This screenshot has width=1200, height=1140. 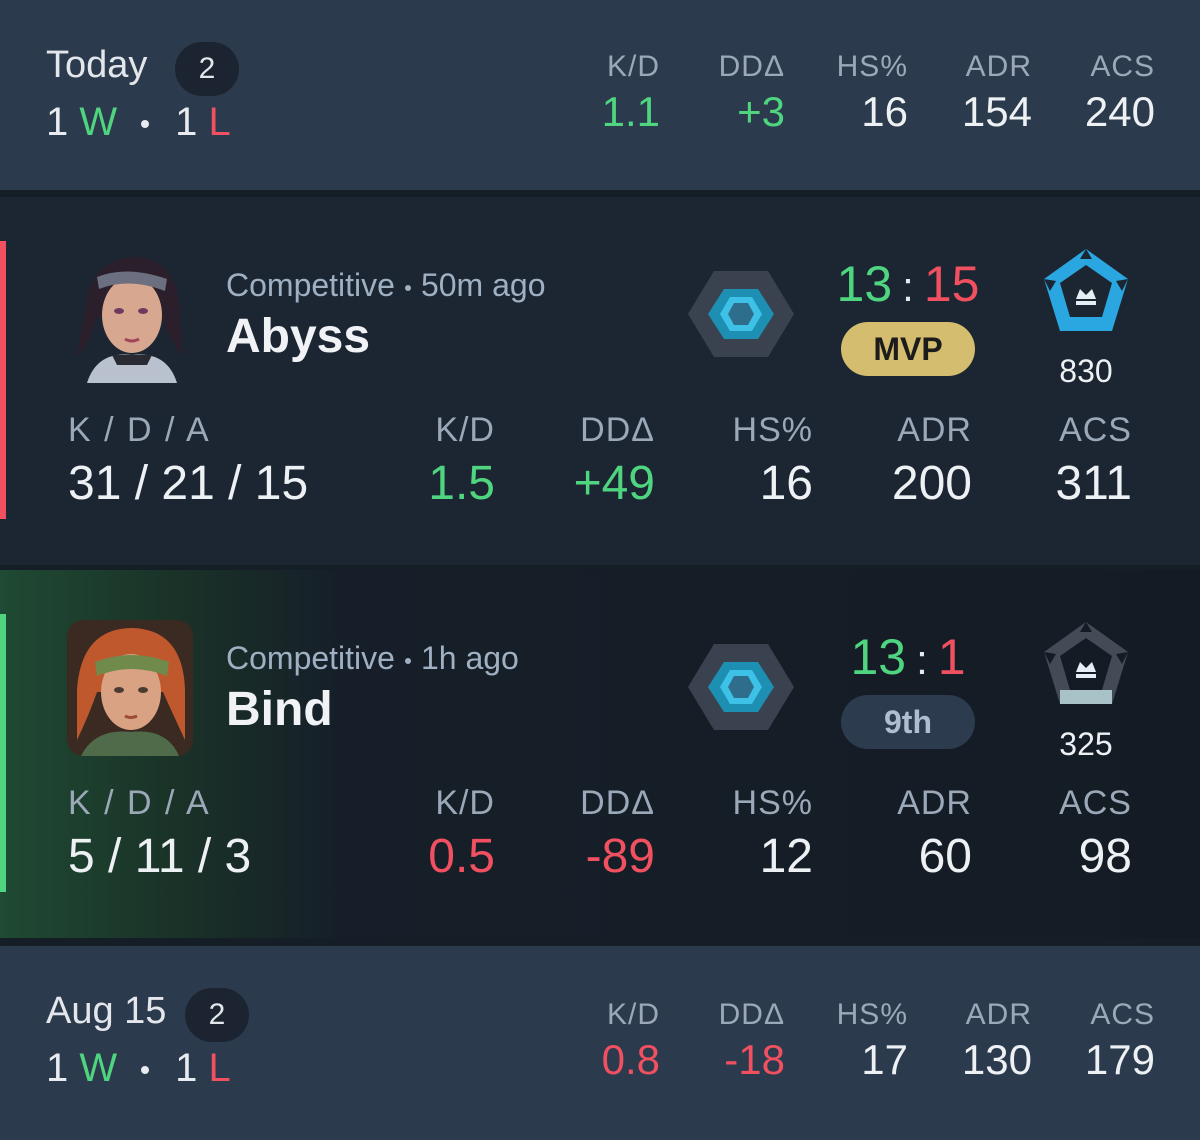 I want to click on stat-value: 1.5, so click(x=461, y=483).